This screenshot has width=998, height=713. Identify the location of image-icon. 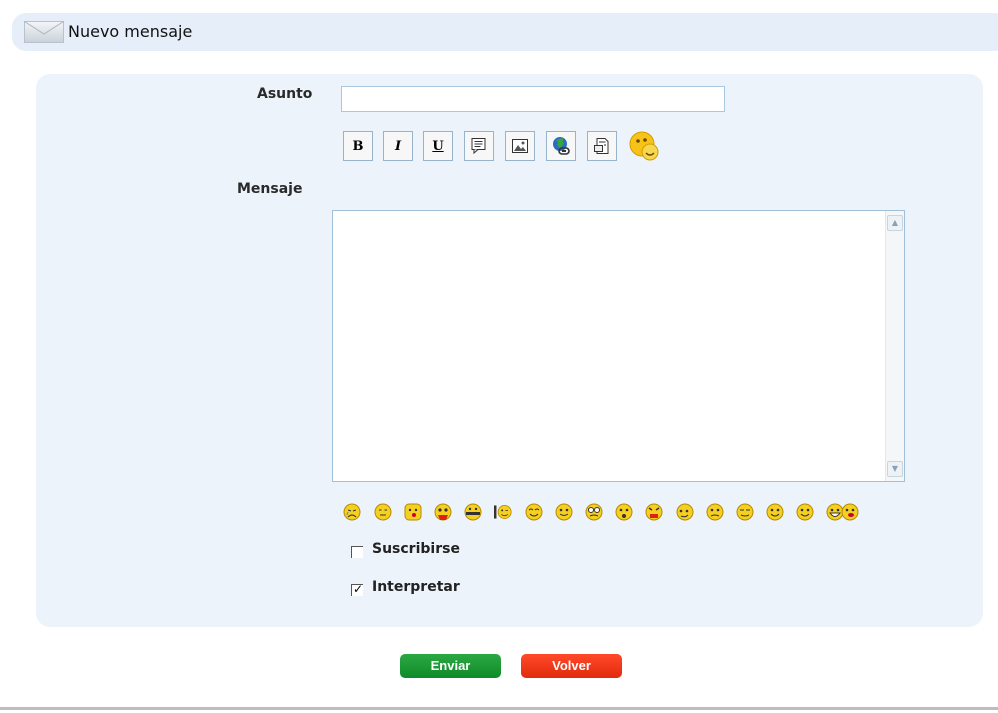
(520, 146).